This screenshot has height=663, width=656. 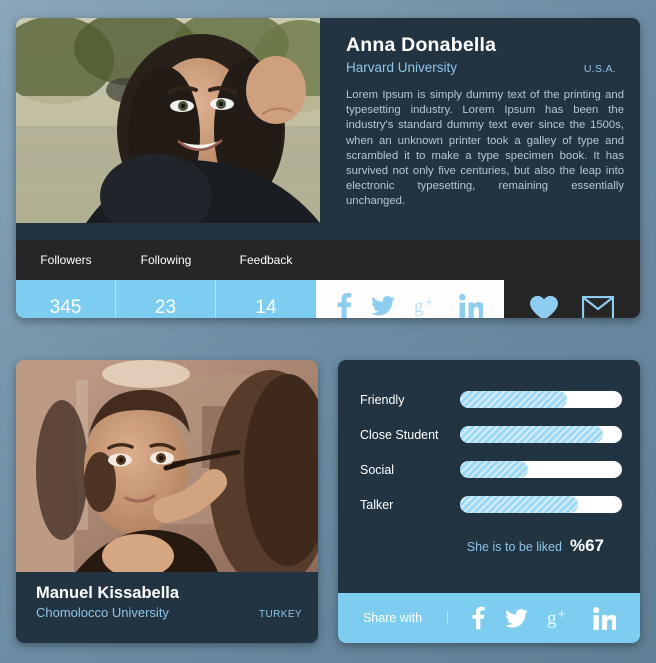 I want to click on profile-photo-manuel, so click(x=167, y=466).